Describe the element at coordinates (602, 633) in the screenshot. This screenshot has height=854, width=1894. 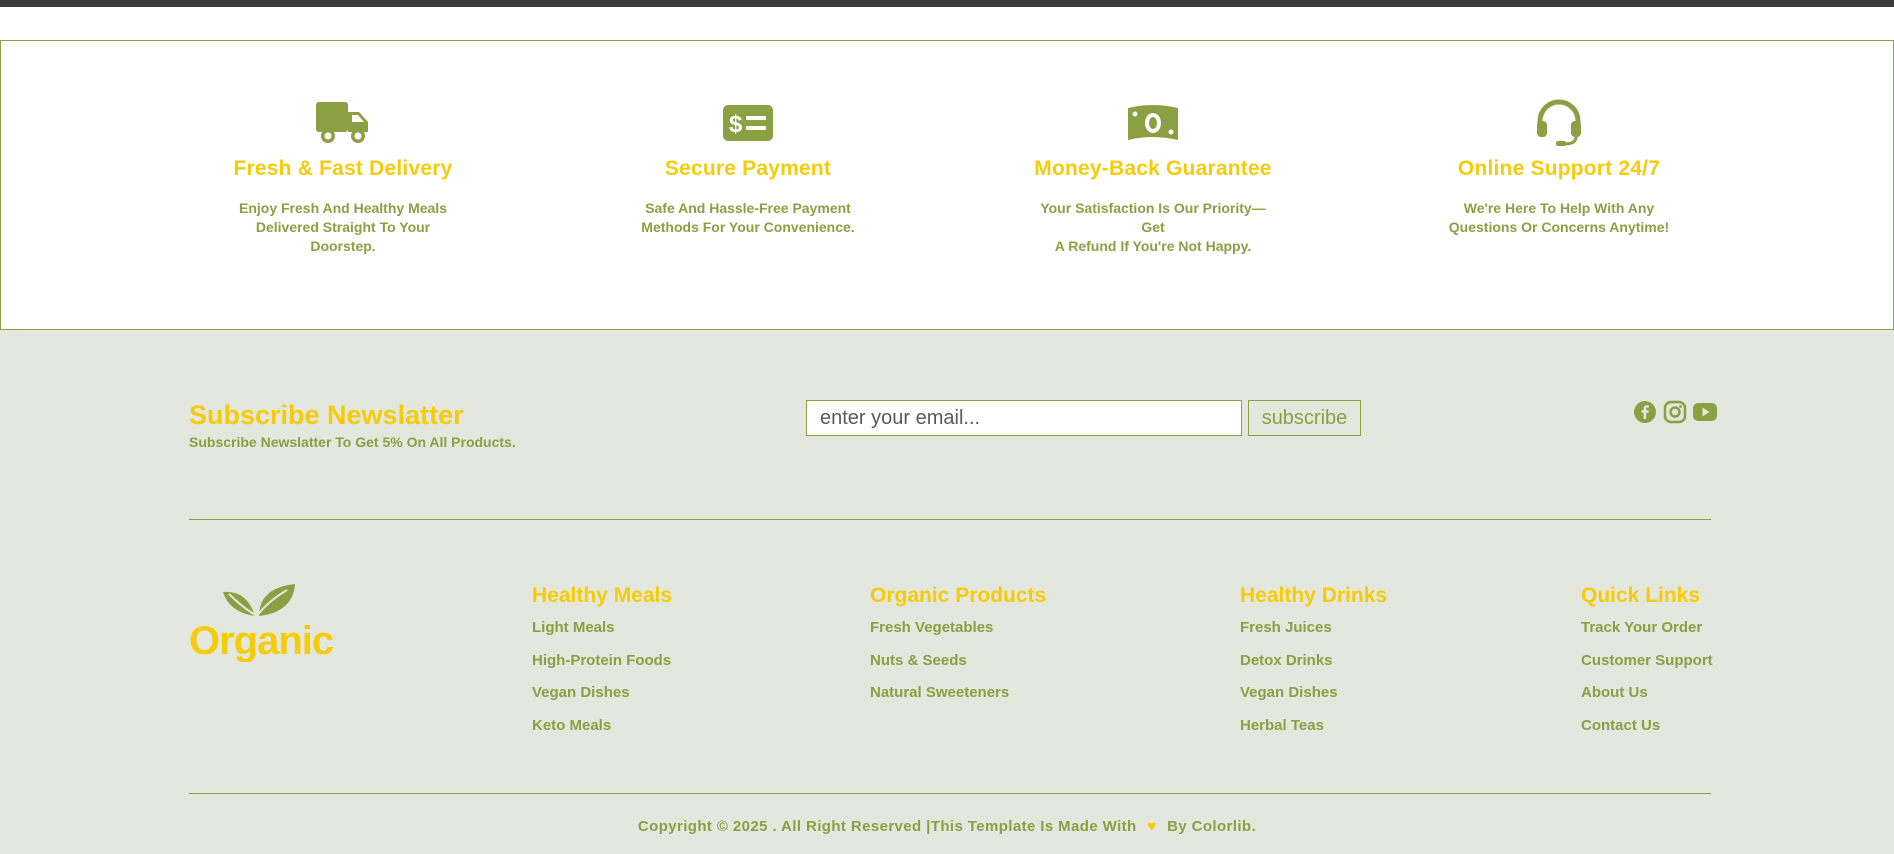
I see `footer-link: Light Meals` at that location.